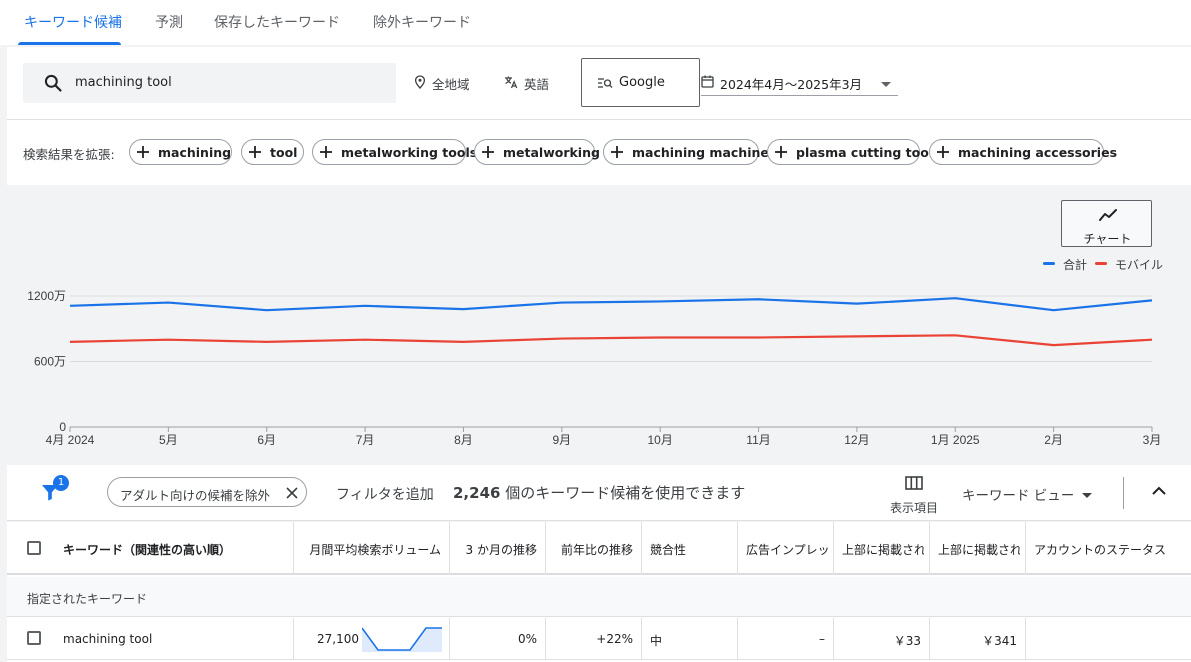  What do you see at coordinates (786, 548) in the screenshot?
I see `column-header-impression: 広告インプレッション` at bounding box center [786, 548].